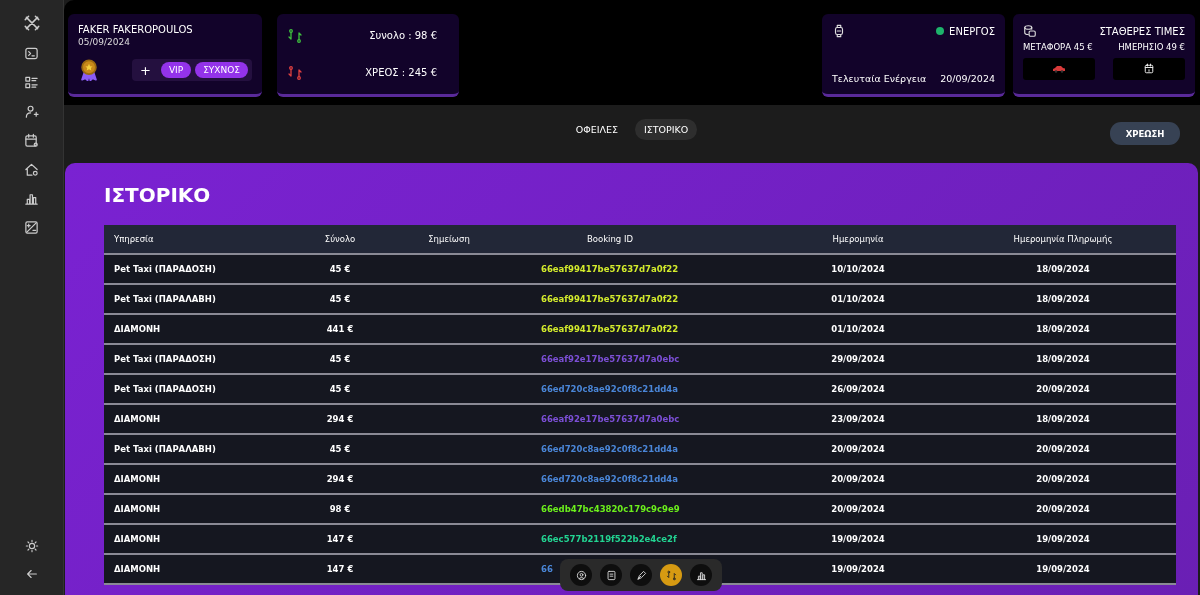 The height and width of the screenshot is (595, 1200). Describe the element at coordinates (1145, 133) in the screenshot. I see `charge-button: ΧΡΕΩΣΗ` at that location.